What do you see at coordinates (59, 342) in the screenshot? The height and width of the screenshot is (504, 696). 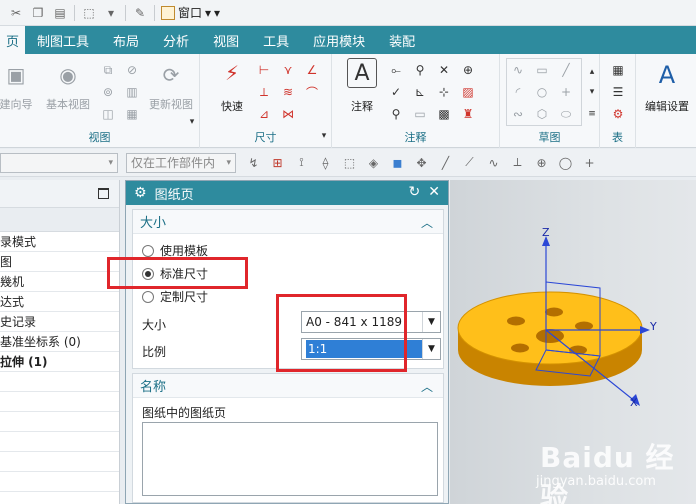 I see `list-item: 基准坐标系 (0)` at bounding box center [59, 342].